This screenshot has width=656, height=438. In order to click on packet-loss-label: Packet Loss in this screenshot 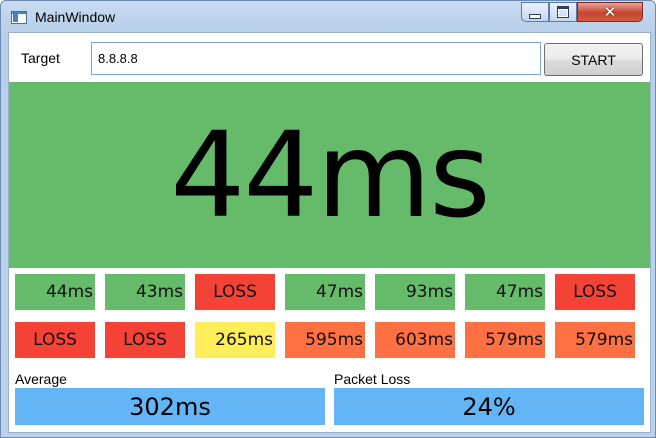, I will do `click(372, 379)`.